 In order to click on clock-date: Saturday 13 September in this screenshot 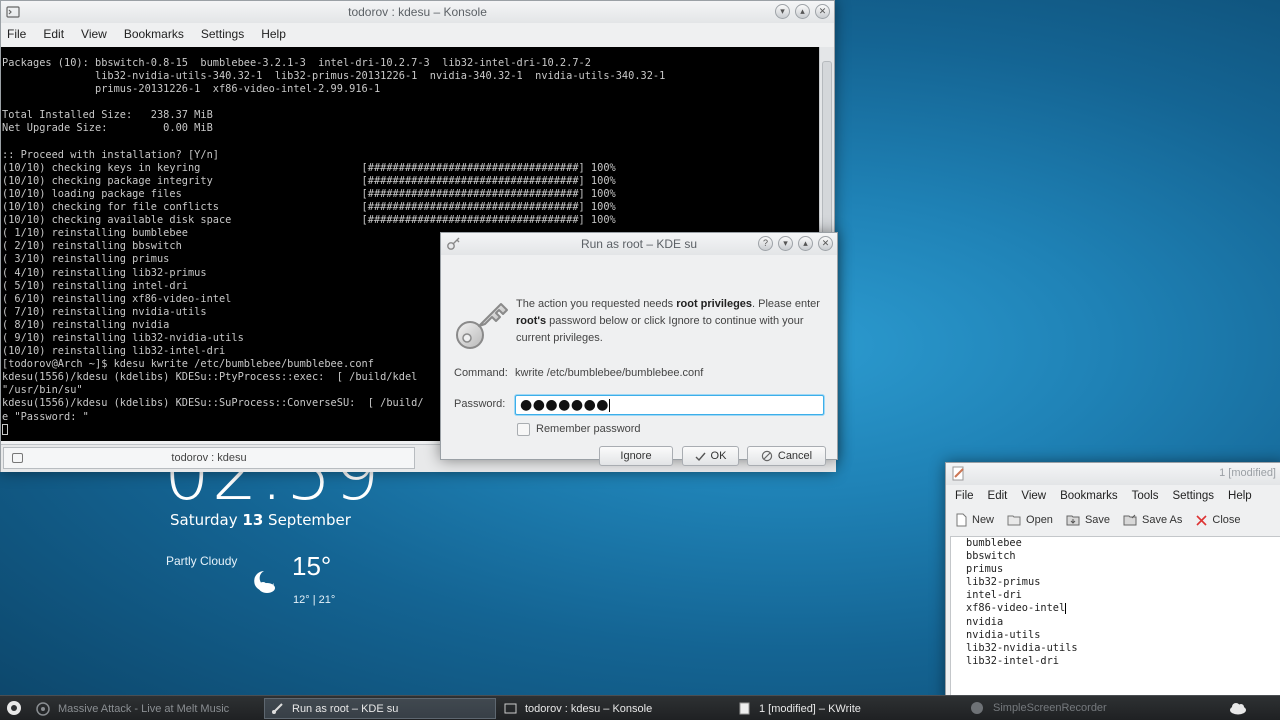, I will do `click(260, 520)`.